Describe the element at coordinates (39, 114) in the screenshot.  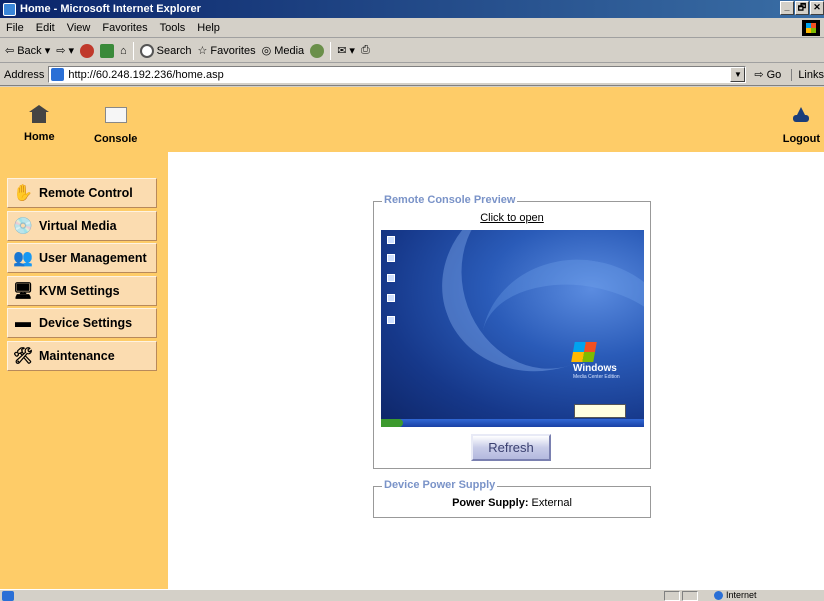
I see `home-icon` at that location.